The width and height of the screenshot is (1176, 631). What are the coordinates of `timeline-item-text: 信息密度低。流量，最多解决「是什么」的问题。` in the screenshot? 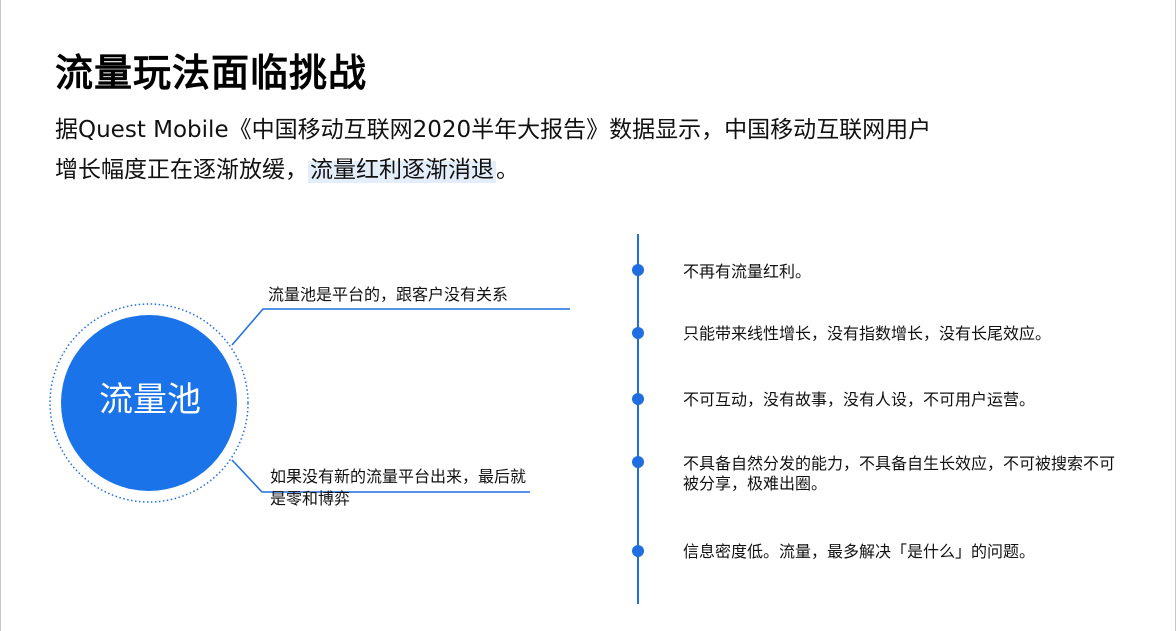 It's located at (859, 551).